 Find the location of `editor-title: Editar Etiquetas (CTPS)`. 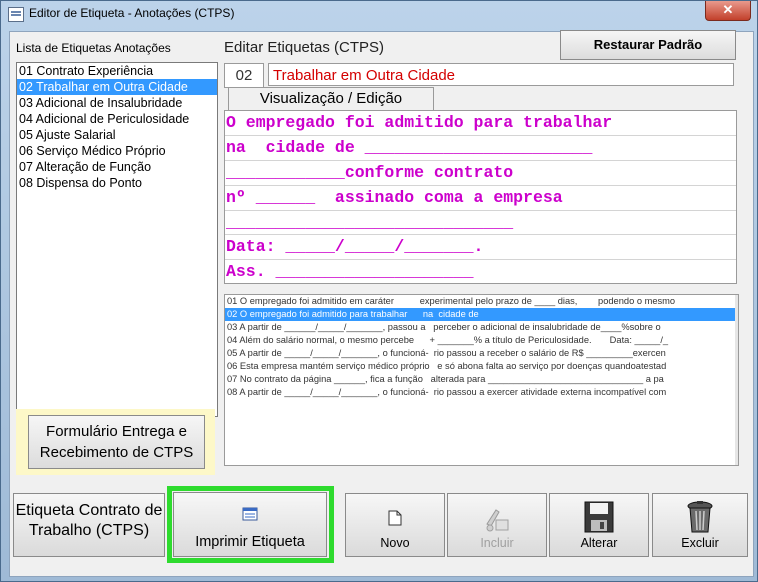

editor-title: Editar Etiquetas (CTPS) is located at coordinates (304, 47).